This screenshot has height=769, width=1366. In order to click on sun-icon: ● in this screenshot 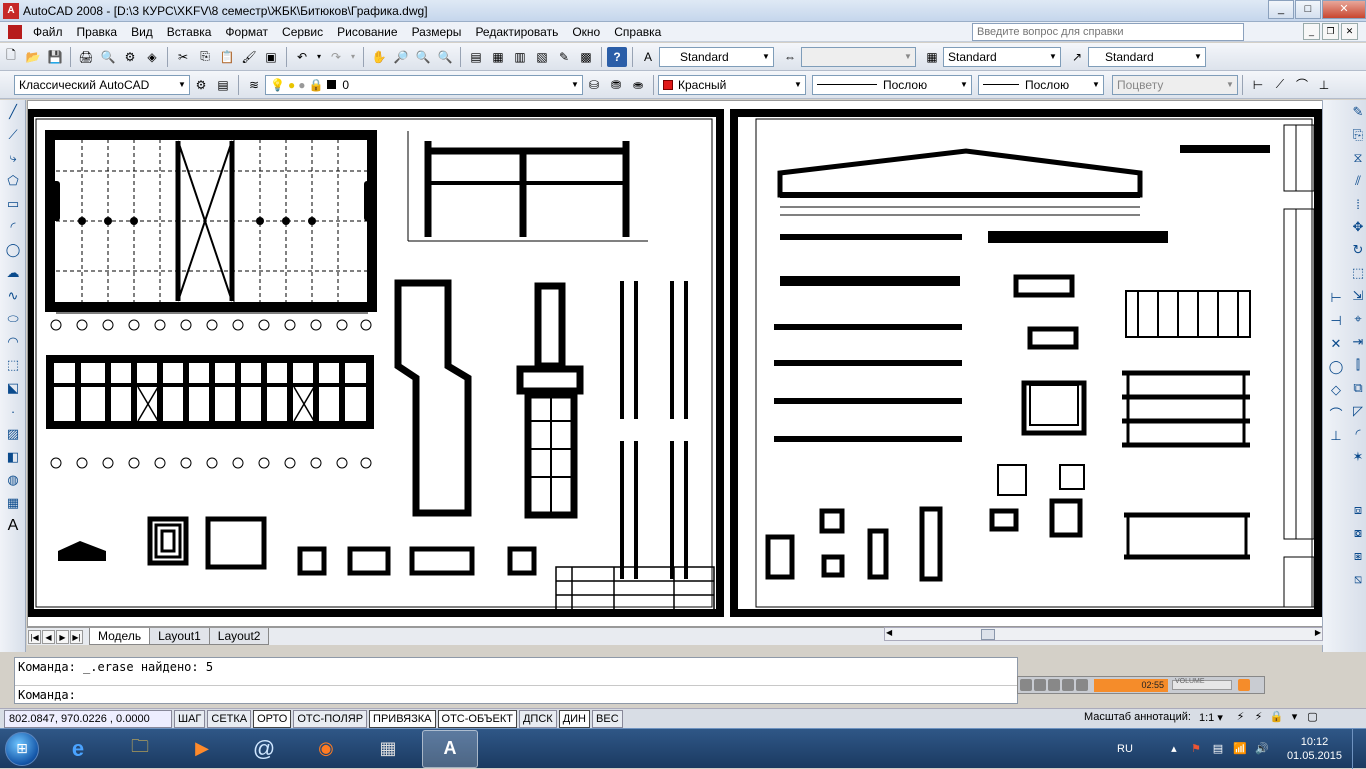, I will do `click(291, 85)`.